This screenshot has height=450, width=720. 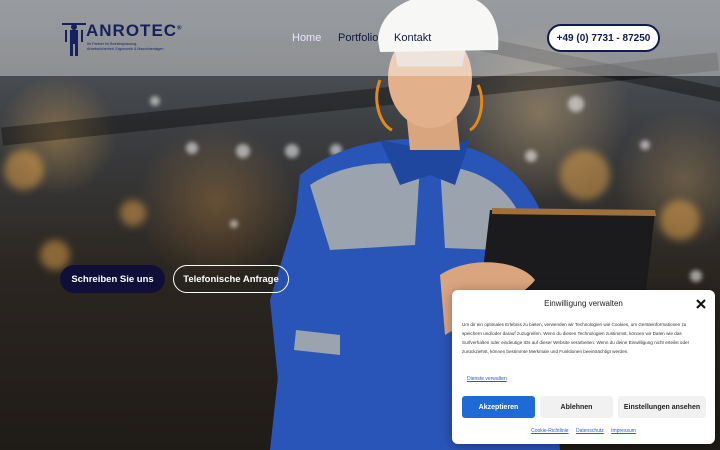 What do you see at coordinates (590, 431) in the screenshot?
I see `privacy-link: Datenschutz` at bounding box center [590, 431].